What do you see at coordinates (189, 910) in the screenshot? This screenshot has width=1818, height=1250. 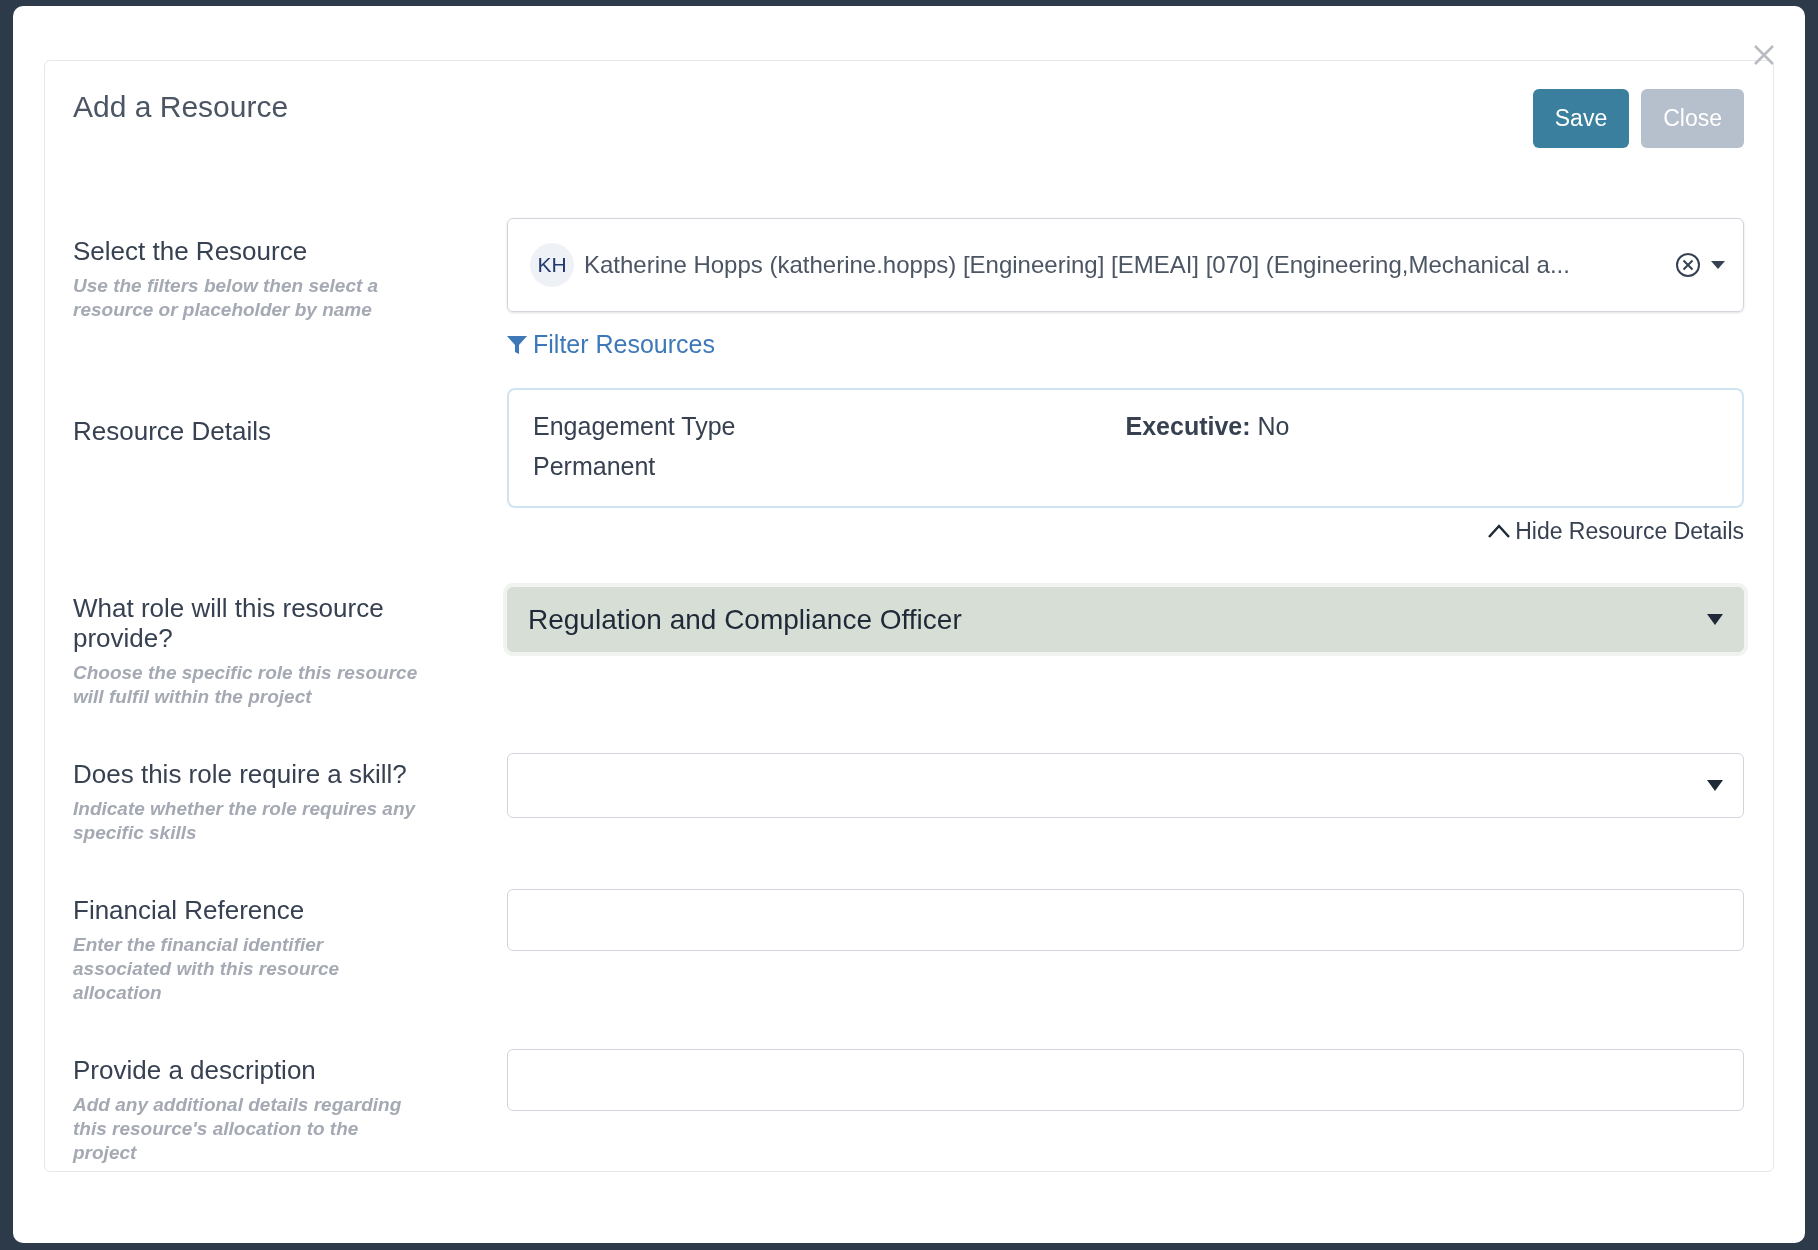 I see `field-label: Financial Reference` at bounding box center [189, 910].